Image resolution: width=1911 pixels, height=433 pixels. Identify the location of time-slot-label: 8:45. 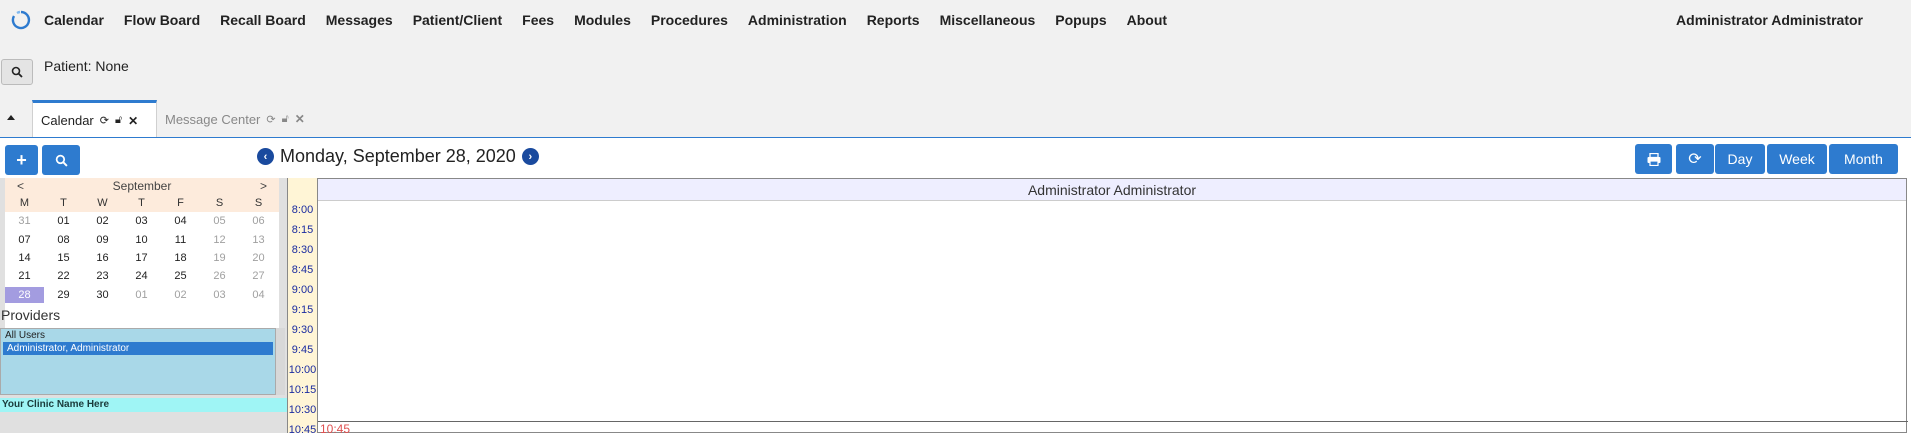
(302, 270).